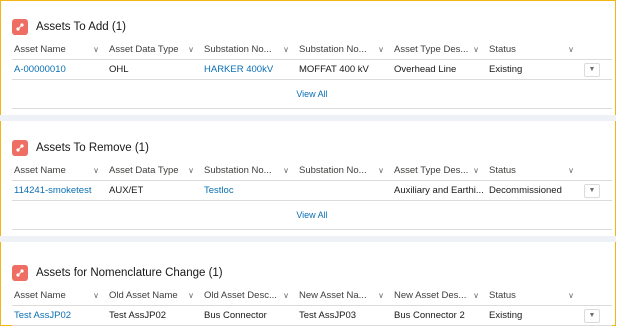 This screenshot has height=328, width=618. I want to click on cell: MOFFAT 400 kV, so click(344, 69).